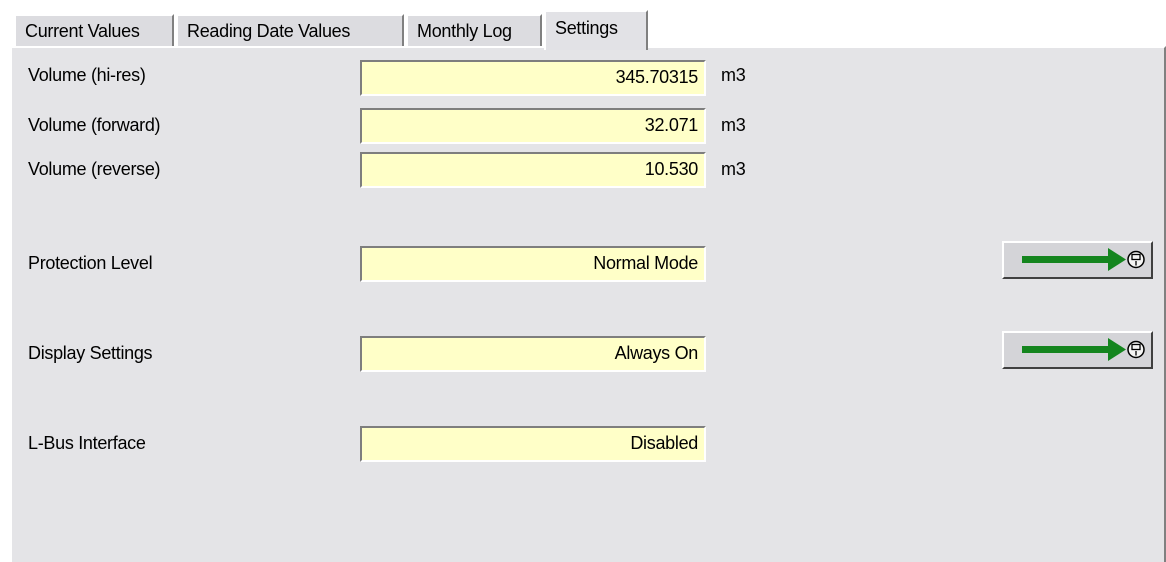 The image size is (1166, 562). What do you see at coordinates (90, 353) in the screenshot?
I see `display-settings-label: Display Settings` at bounding box center [90, 353].